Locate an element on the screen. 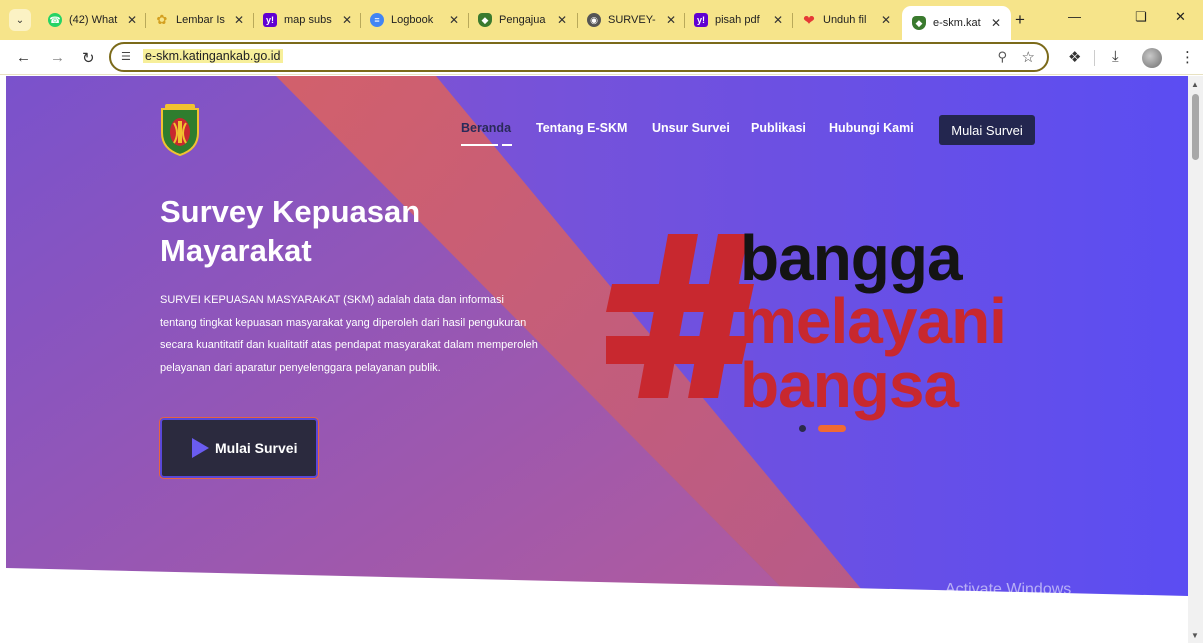 The width and height of the screenshot is (1203, 643). nav-tentang: Tentang E-SKM is located at coordinates (581, 128).